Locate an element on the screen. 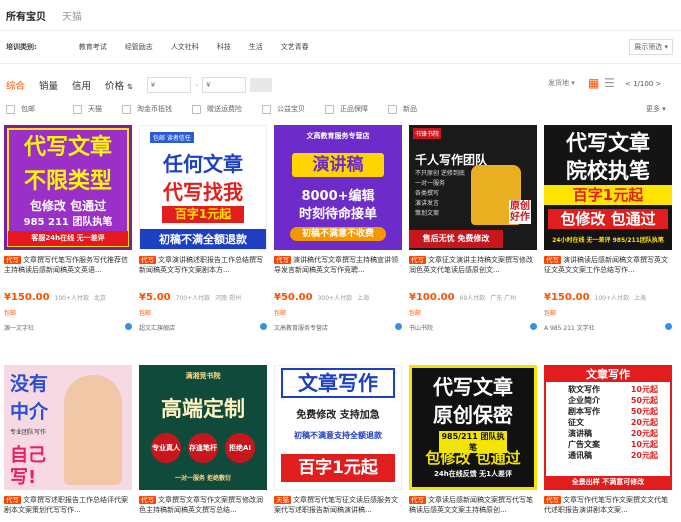  pager: < 1/100 > is located at coordinates (643, 84).